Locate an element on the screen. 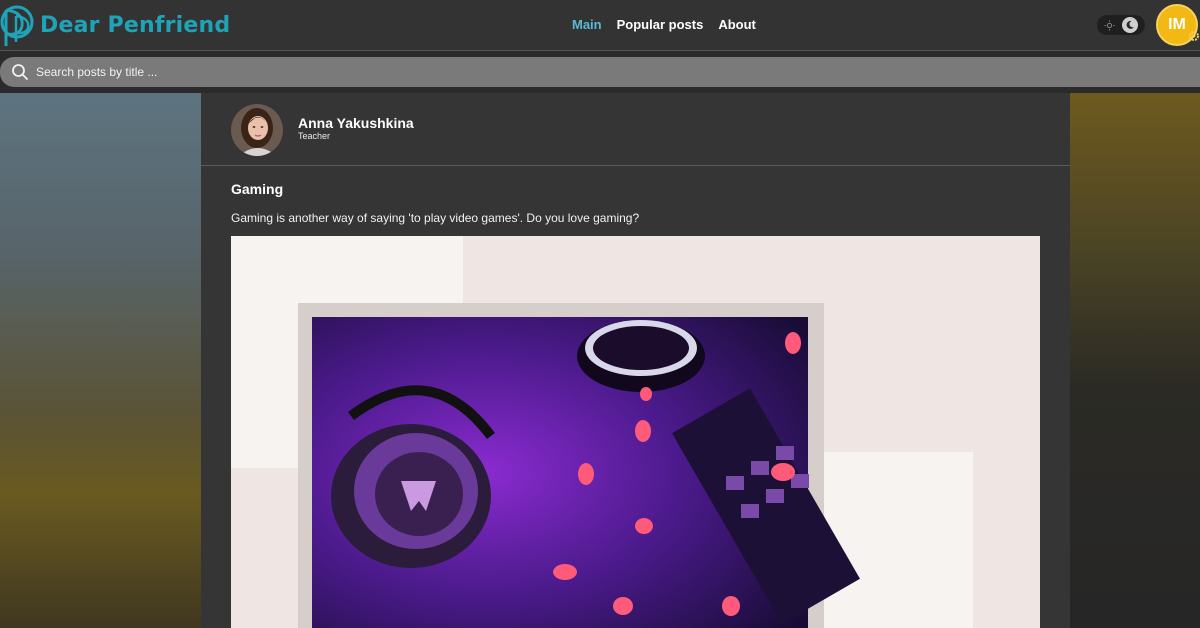  theme-toggle is located at coordinates (1121, 25).